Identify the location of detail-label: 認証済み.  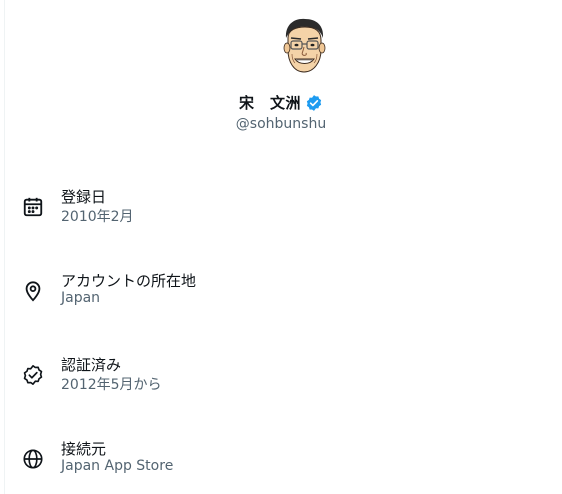
(91, 365).